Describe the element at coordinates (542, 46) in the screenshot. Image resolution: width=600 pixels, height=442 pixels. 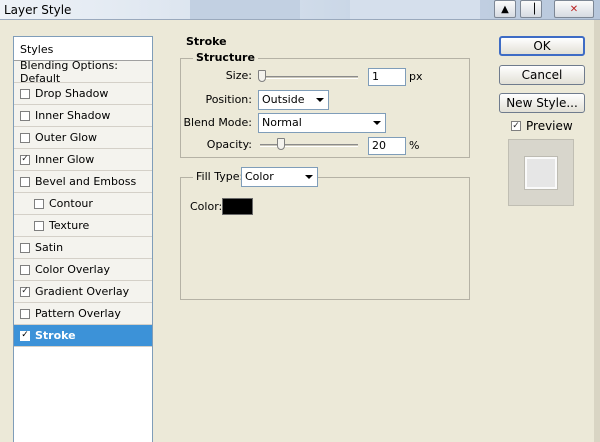
I see `ok-button: OK` at that location.